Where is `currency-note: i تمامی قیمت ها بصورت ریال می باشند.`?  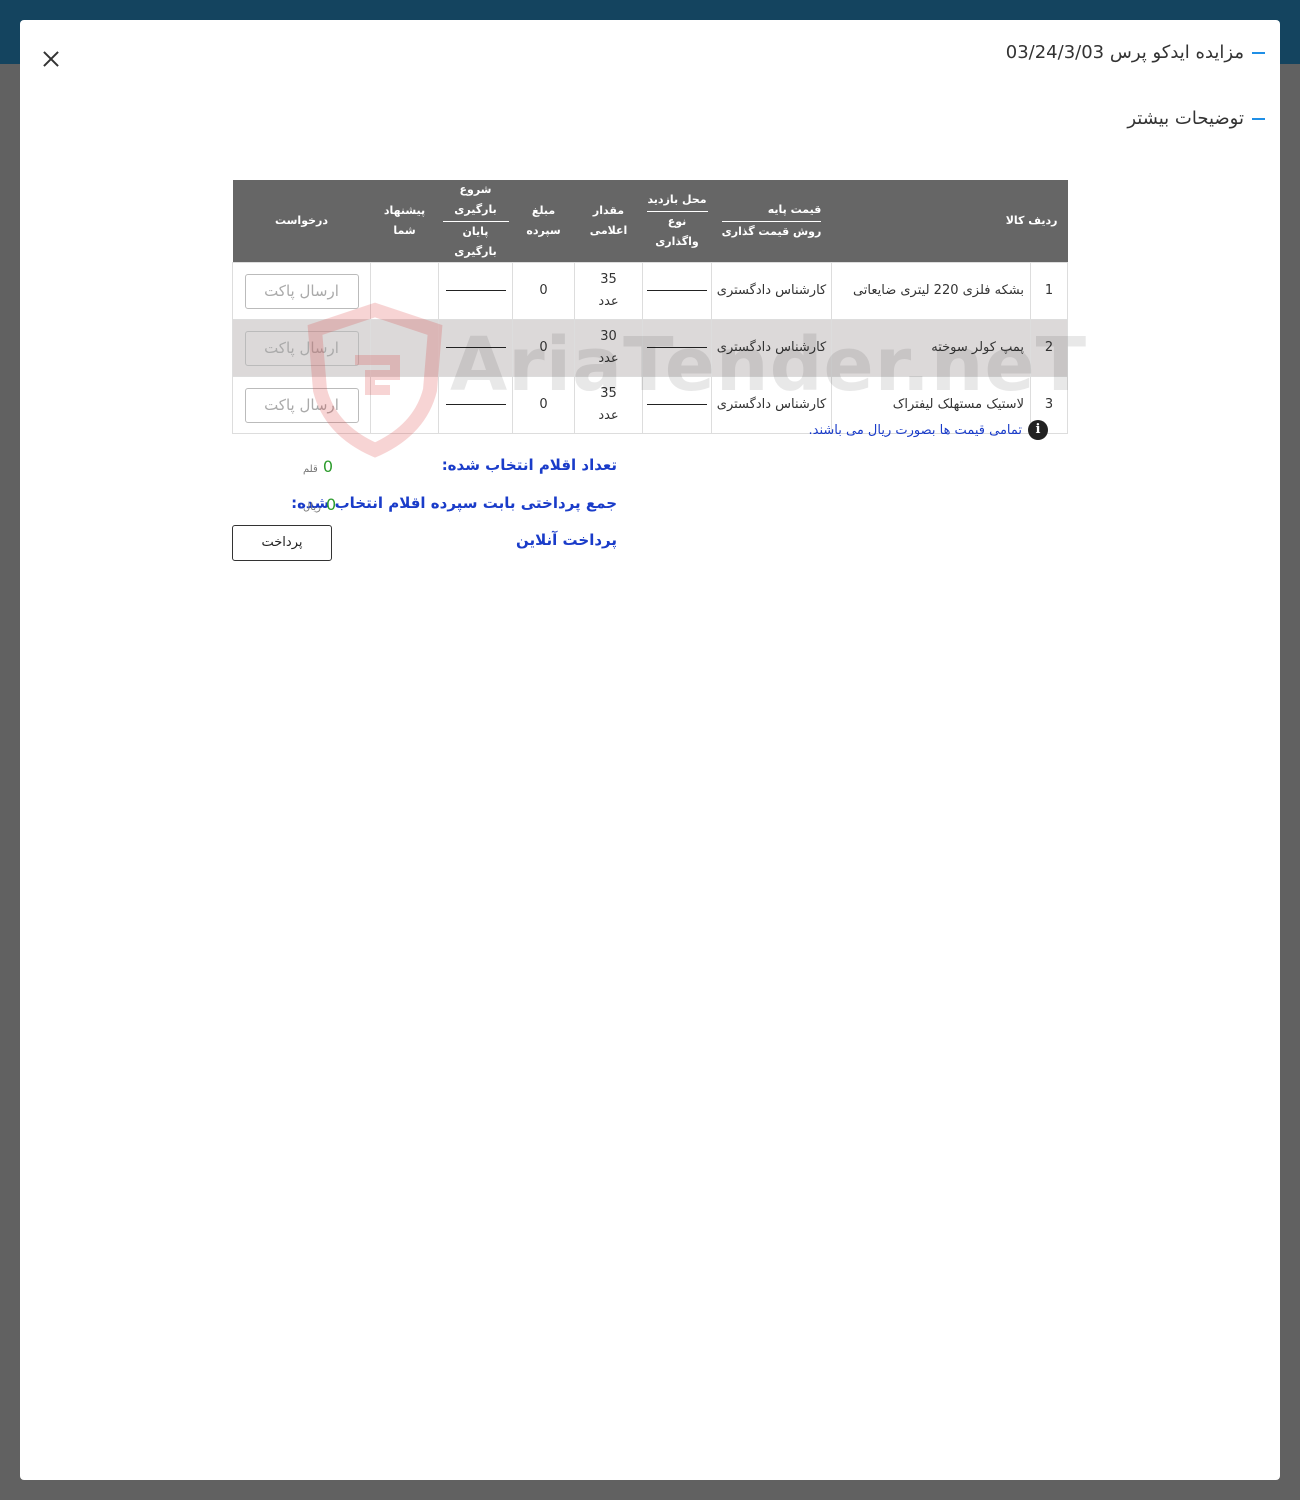
currency-note: i تمامی قیمت ها بصورت ریال می باشند. is located at coordinates (928, 430).